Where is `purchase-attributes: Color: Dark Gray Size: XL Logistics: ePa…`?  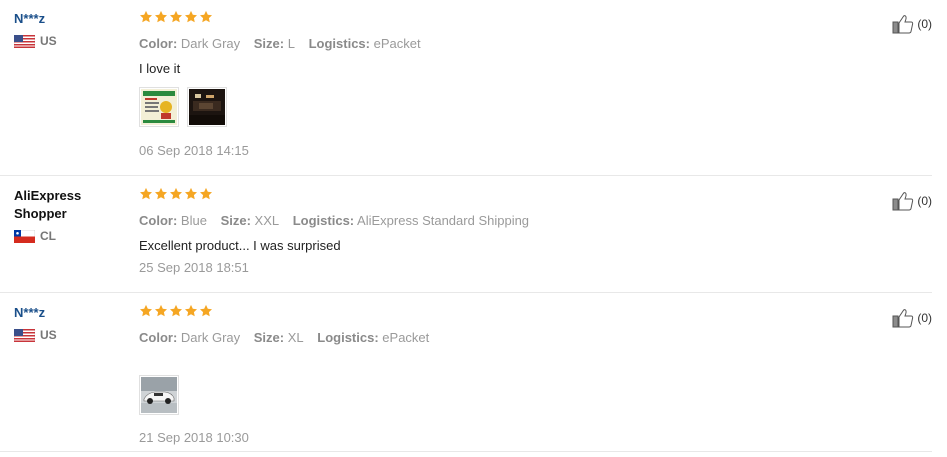 purchase-attributes: Color: Dark Gray Size: XL Logistics: ePa… is located at coordinates (499, 338).